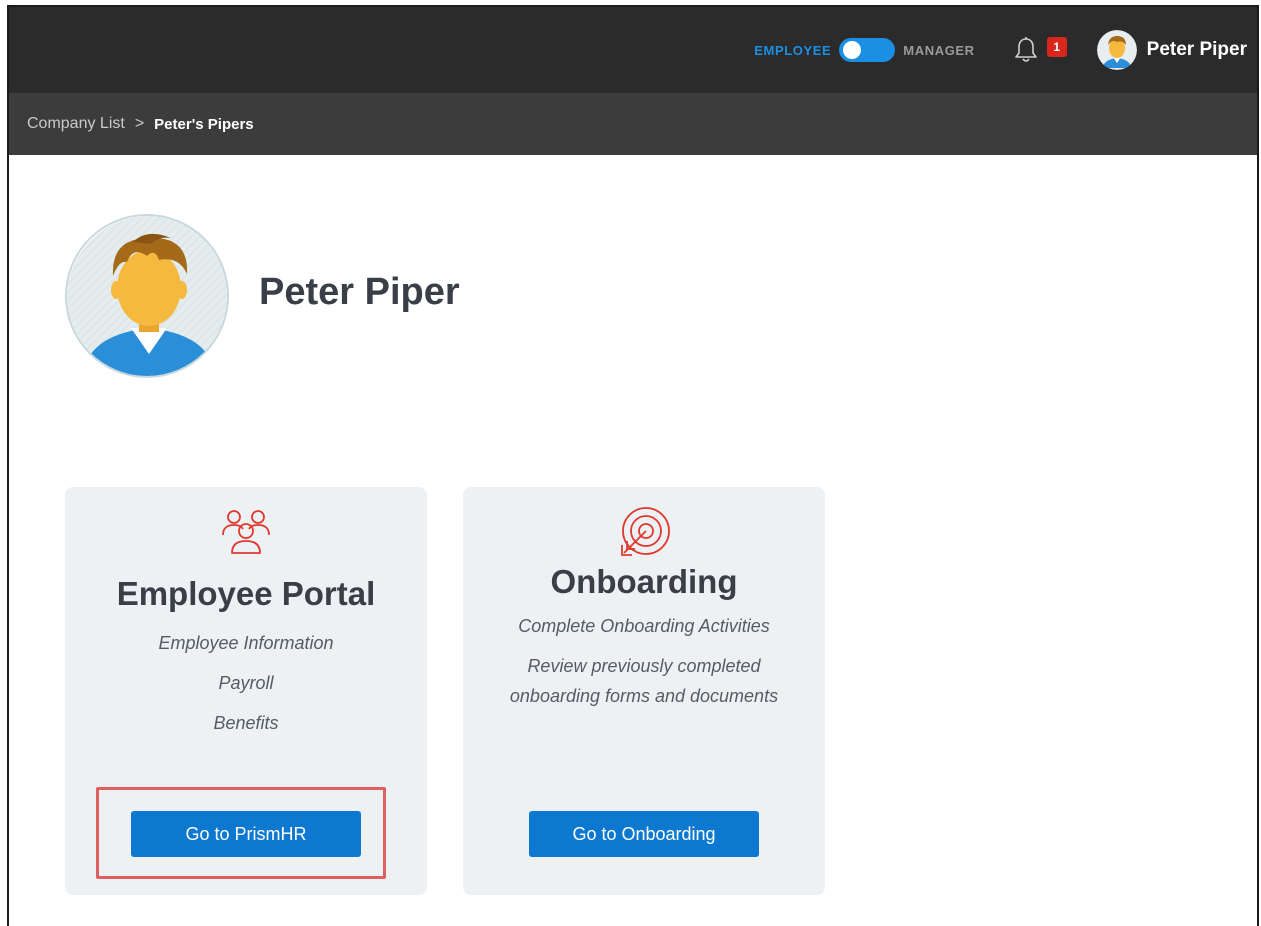  I want to click on breadcrumb-company-list: Company List, so click(76, 124).